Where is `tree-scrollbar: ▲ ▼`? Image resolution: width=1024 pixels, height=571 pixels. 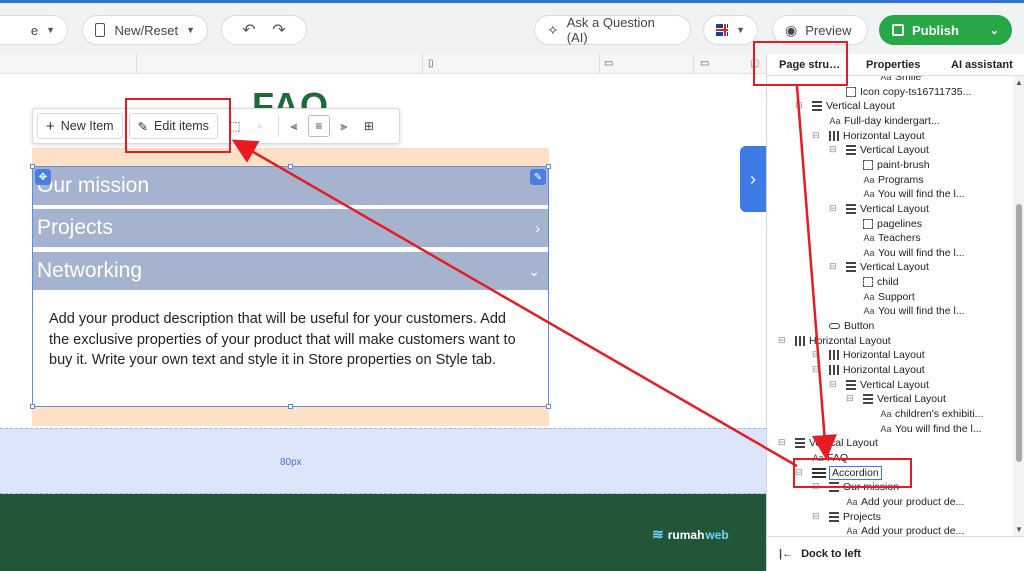
tree-scrollbar: ▲ ▼ is located at coordinates (1018, 306).